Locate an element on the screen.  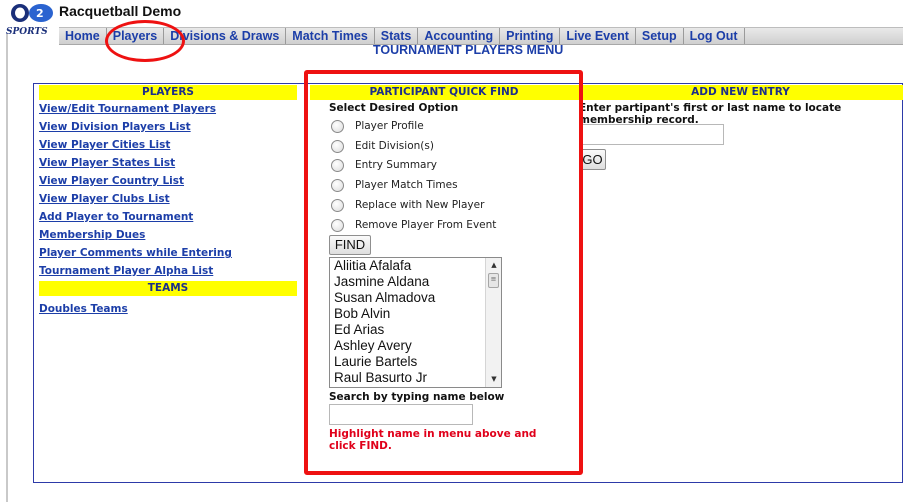
option-label: Replace with New Player is located at coordinates (420, 205).